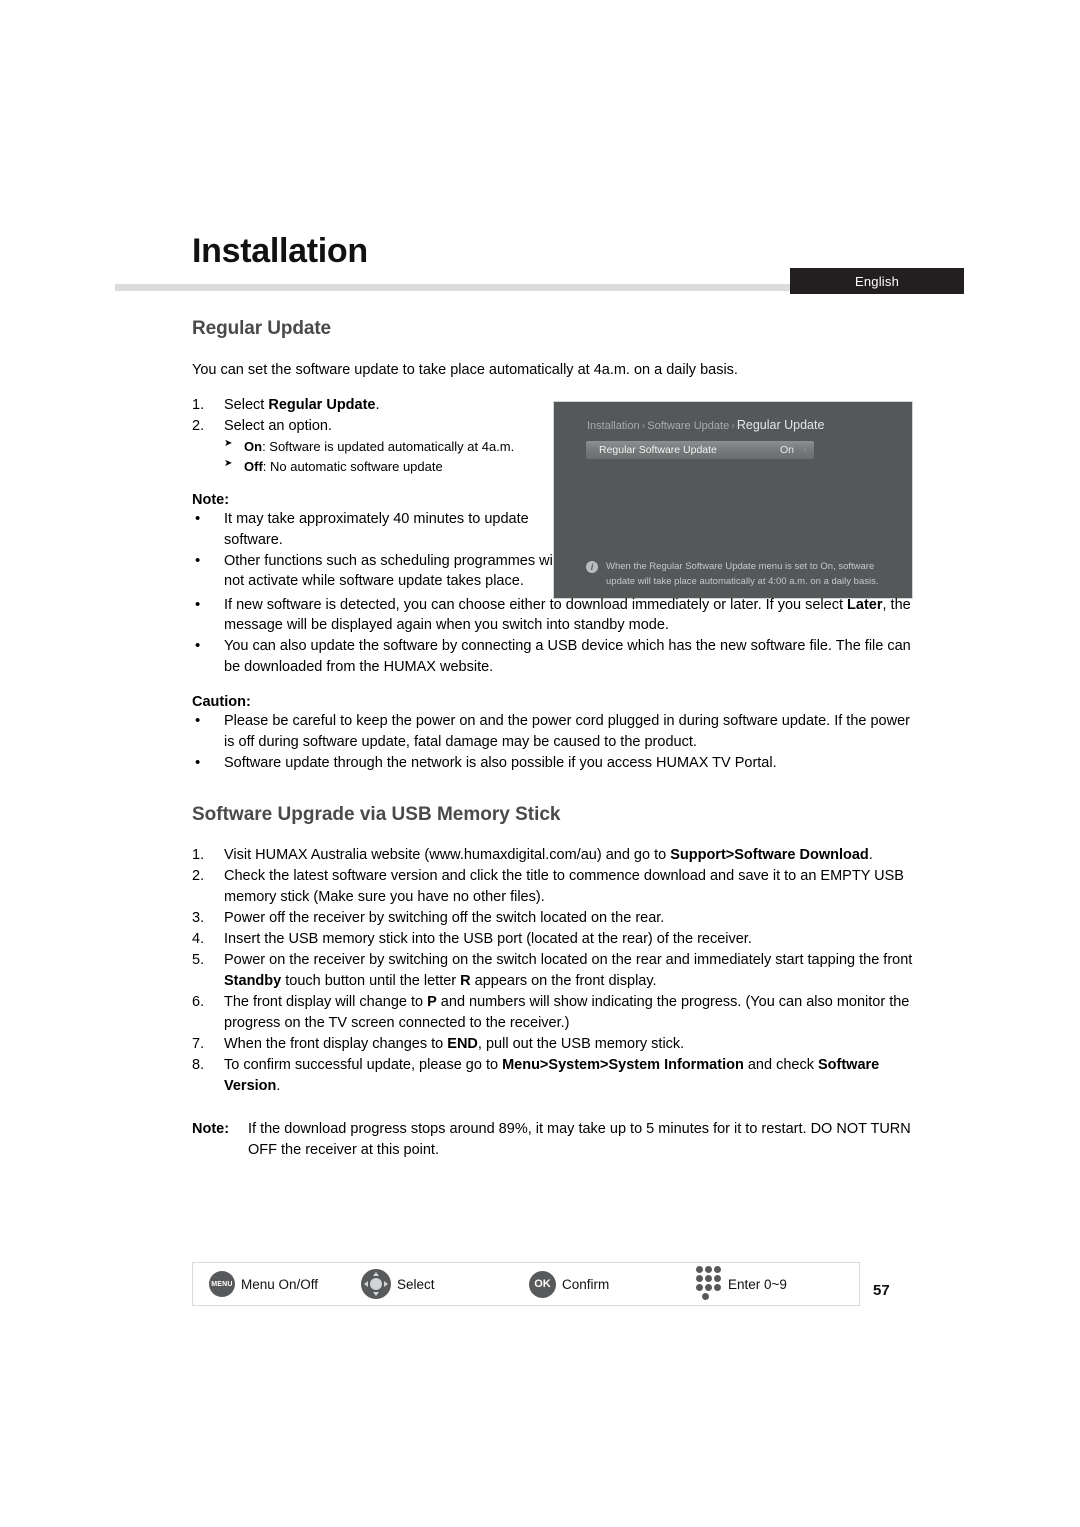 The width and height of the screenshot is (1080, 1527). Describe the element at coordinates (865, 604) in the screenshot. I see `note-later-bold: Later` at that location.